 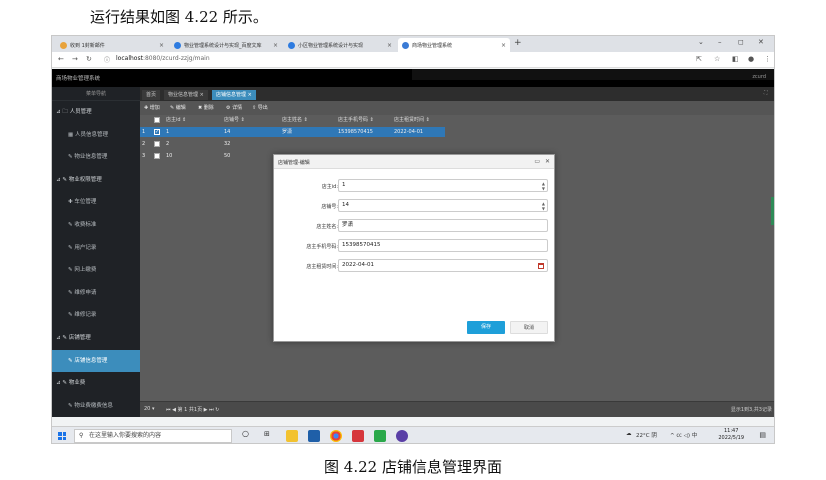 I want to click on sidebar-item: ✎ 维修记录, so click(x=96, y=315).